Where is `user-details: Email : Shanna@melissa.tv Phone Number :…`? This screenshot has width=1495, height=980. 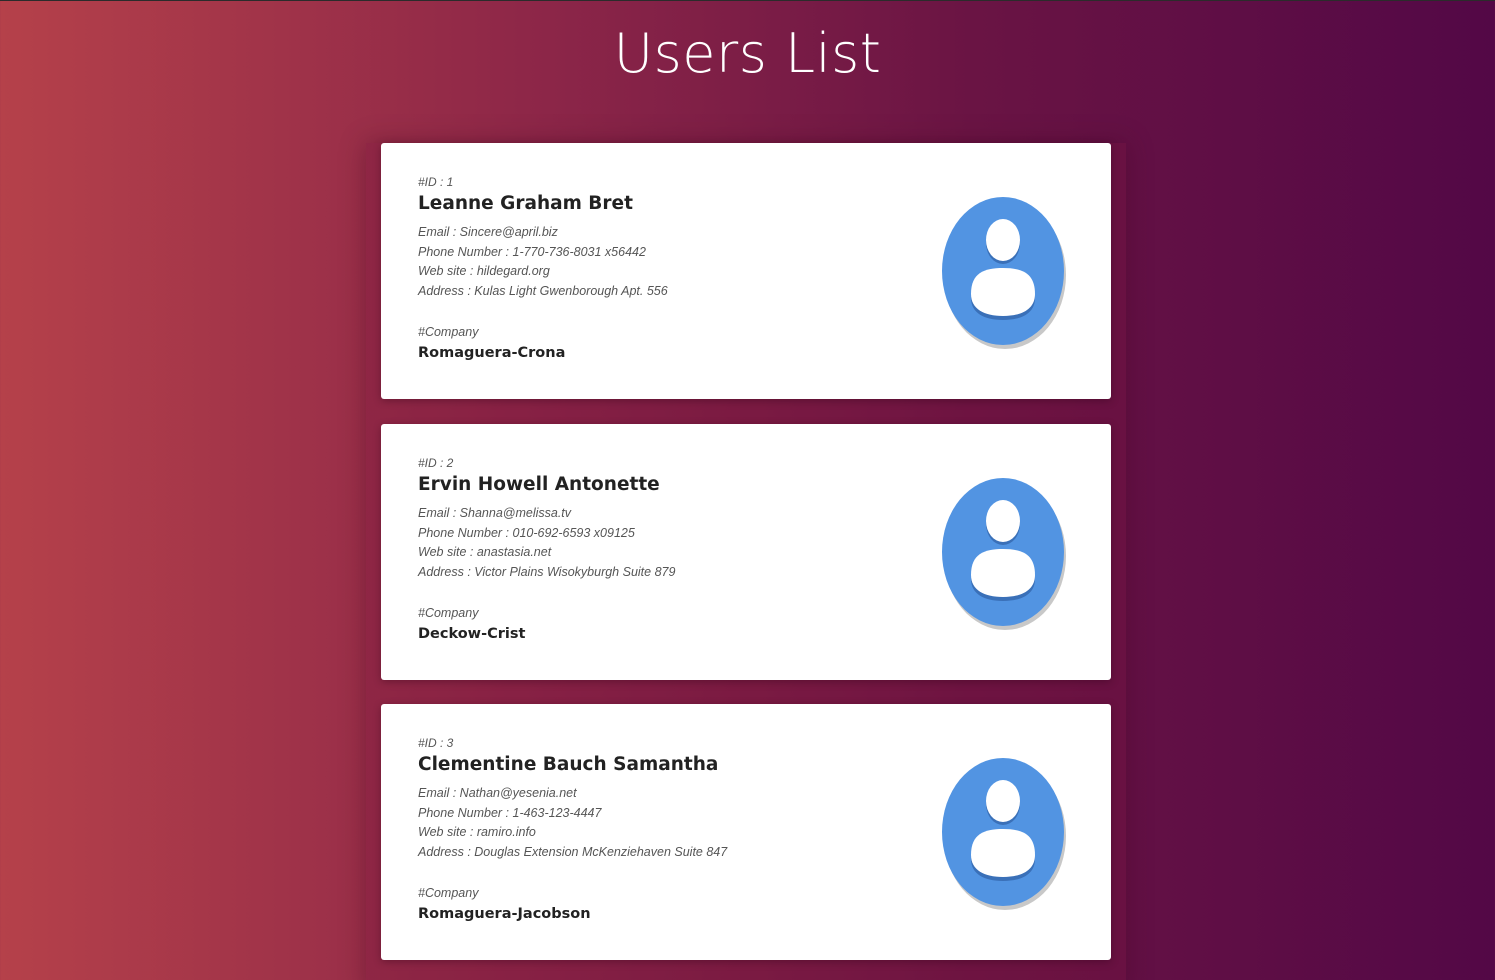
user-details: Email : Shanna@melissa.tv Phone Number :… is located at coordinates (668, 543).